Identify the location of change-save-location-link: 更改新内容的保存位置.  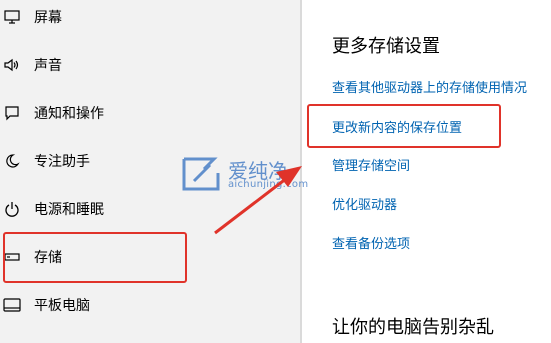
(397, 126).